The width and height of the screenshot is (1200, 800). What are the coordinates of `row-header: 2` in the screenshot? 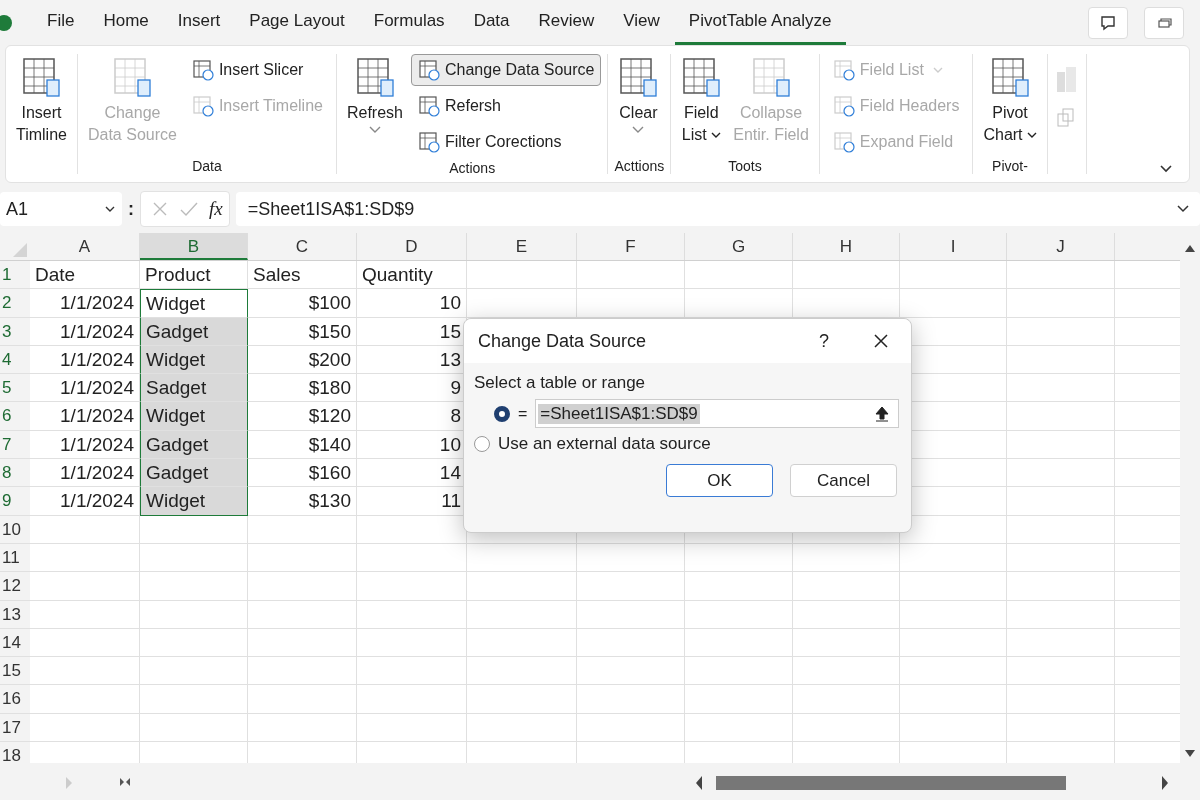 It's located at (15, 303).